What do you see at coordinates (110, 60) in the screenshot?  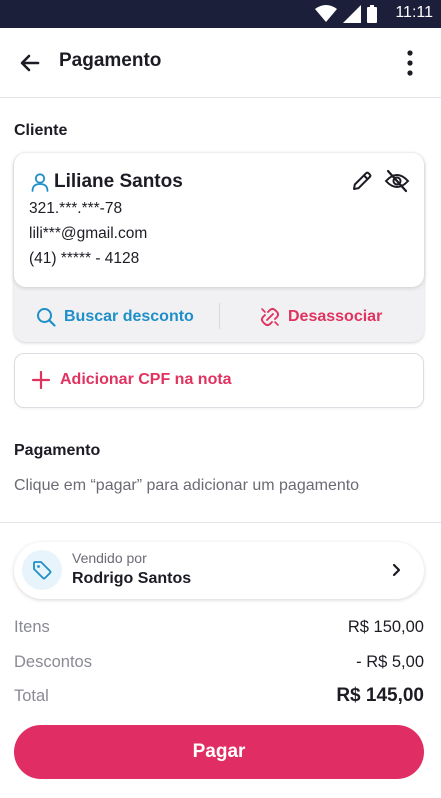 I see `page-title: Pagamento` at bounding box center [110, 60].